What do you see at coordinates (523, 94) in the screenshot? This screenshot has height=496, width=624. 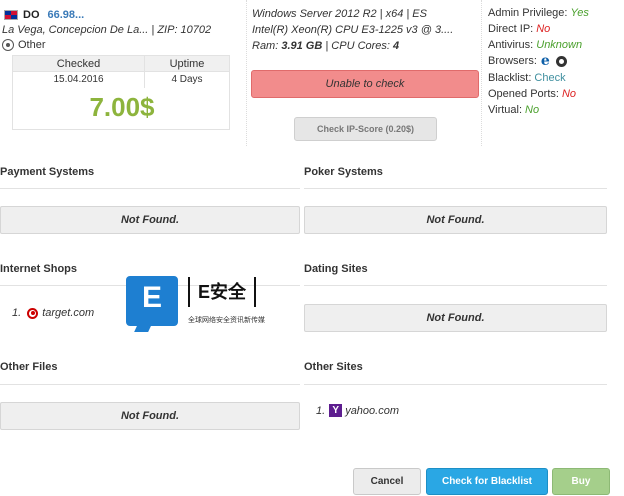 I see `opened-ports-label: Opened Ports:` at bounding box center [523, 94].